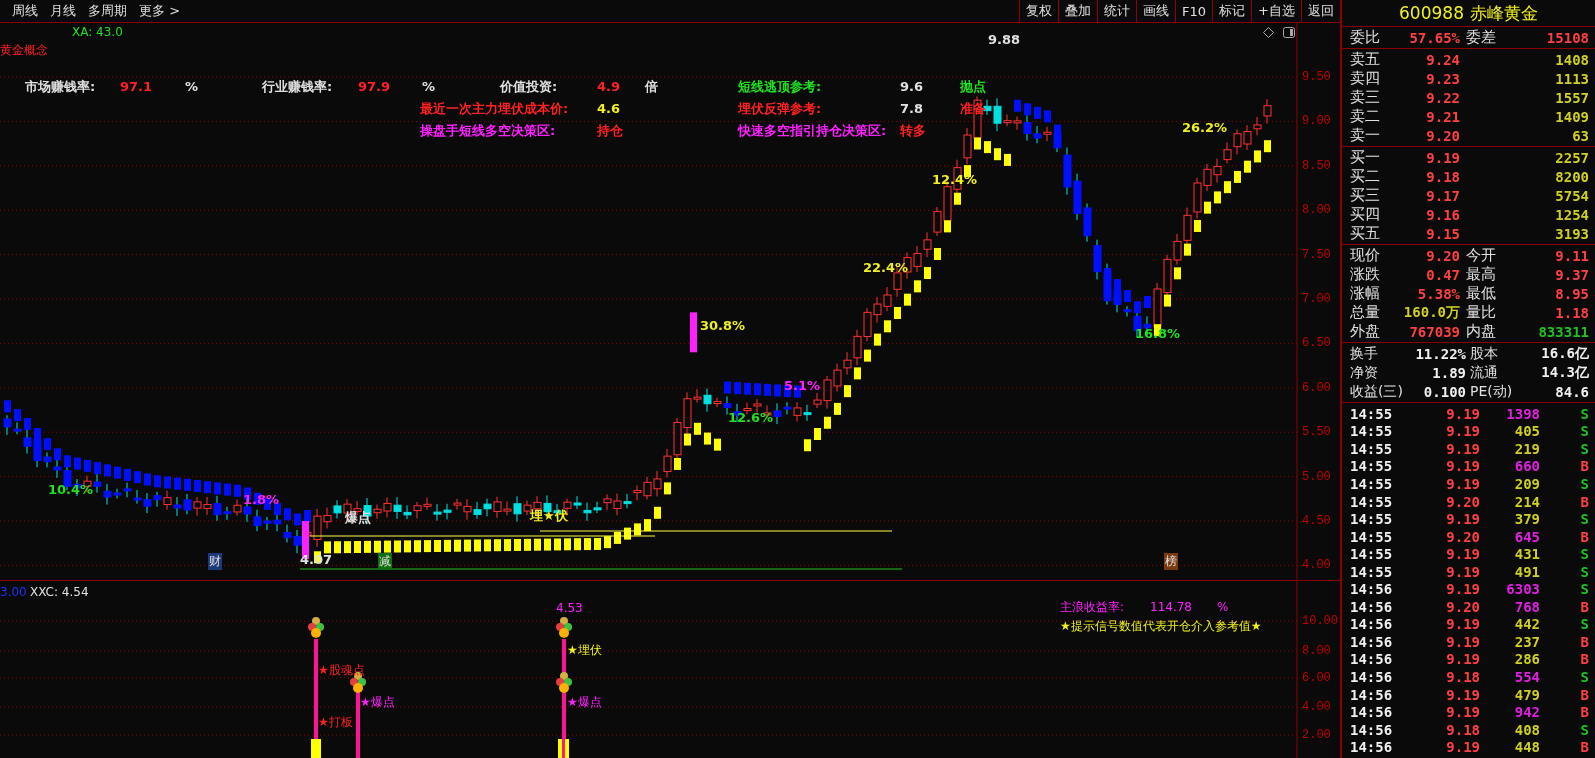 This screenshot has width=1595, height=758. What do you see at coordinates (569, 608) in the screenshot?
I see `peak-value: 4.53` at bounding box center [569, 608].